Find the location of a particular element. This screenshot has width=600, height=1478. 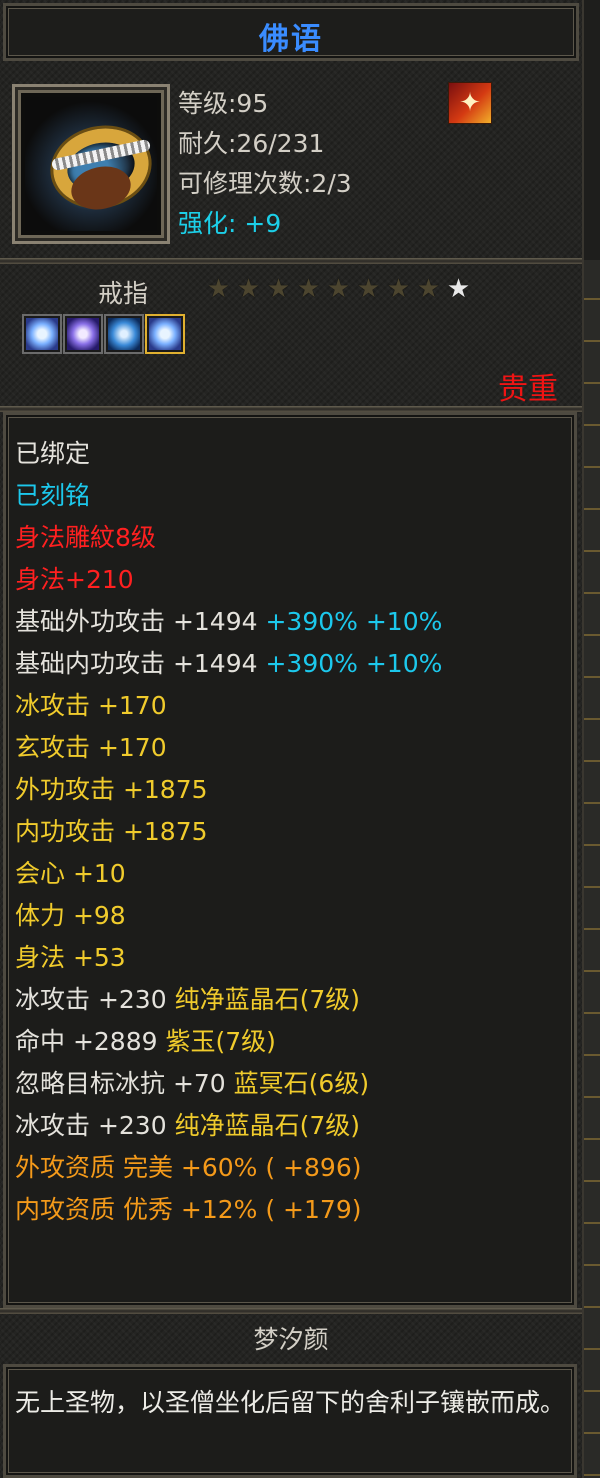

property-line: 命中 +2889 紫玉(7级) is located at coordinates (228, 1042).